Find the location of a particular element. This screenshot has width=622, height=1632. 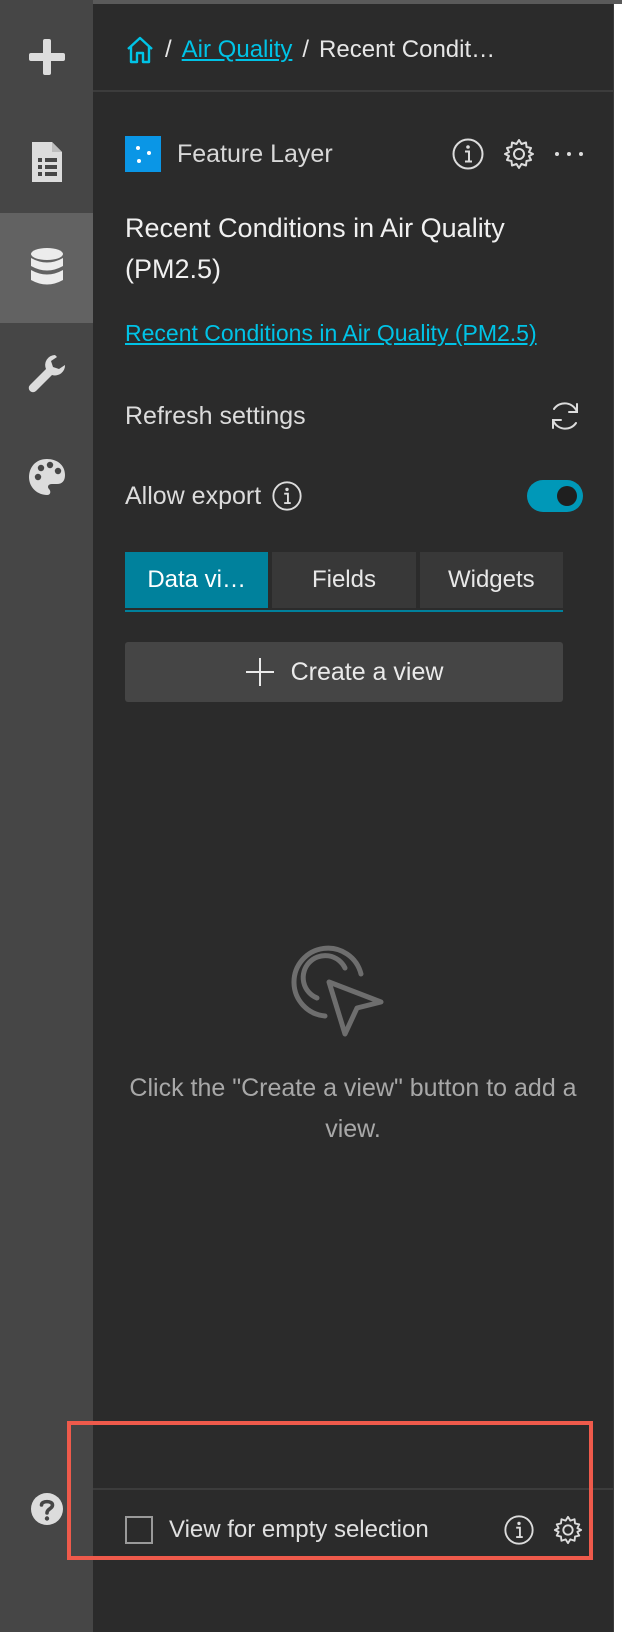

sidebar-item-theme is located at coordinates (46, 477).